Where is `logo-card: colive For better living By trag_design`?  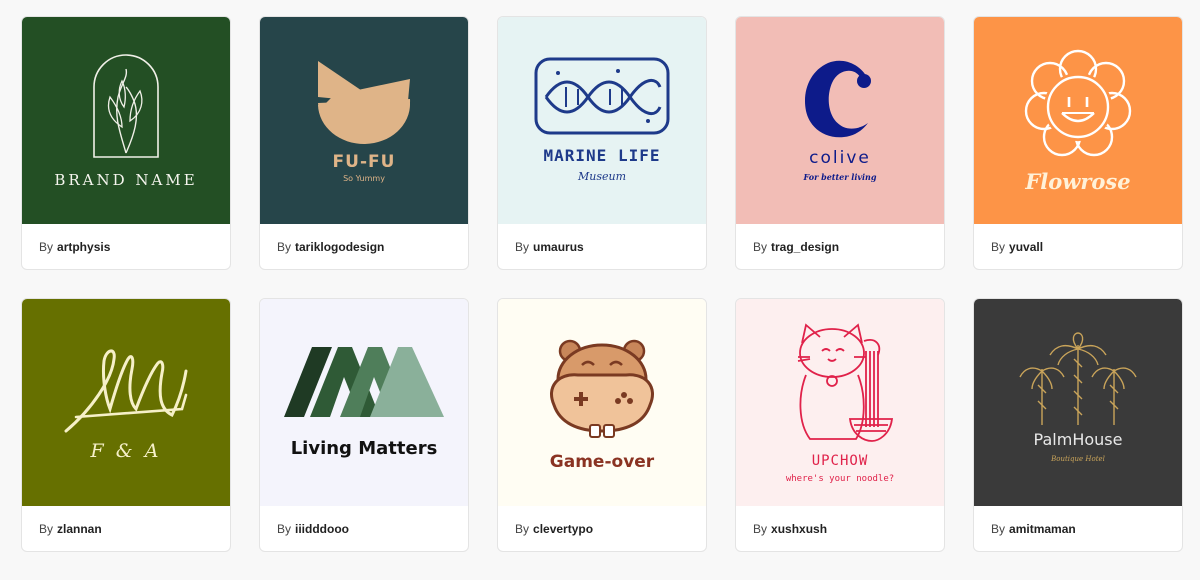 logo-card: colive For better living By trag_design is located at coordinates (840, 143).